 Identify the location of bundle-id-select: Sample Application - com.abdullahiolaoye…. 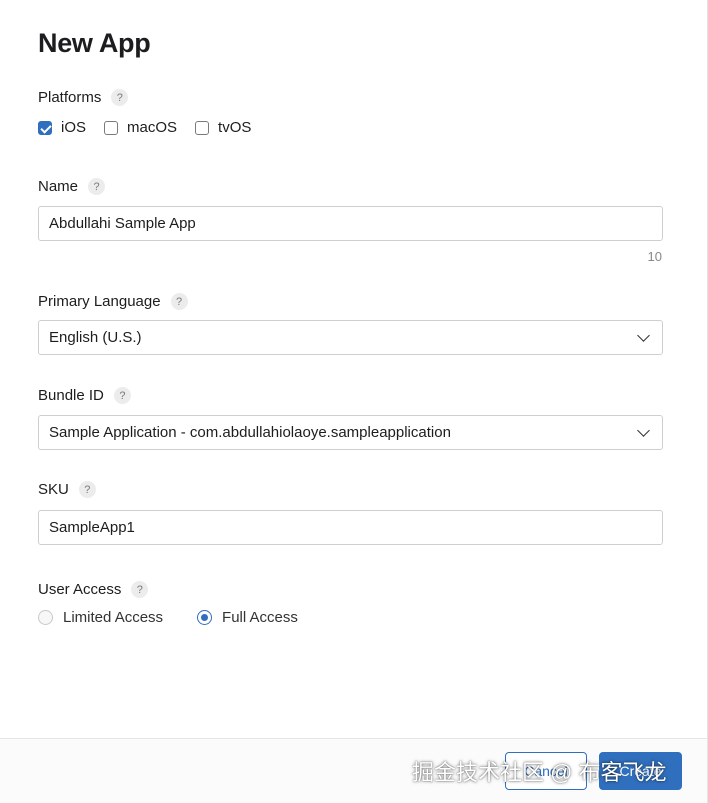
(350, 432).